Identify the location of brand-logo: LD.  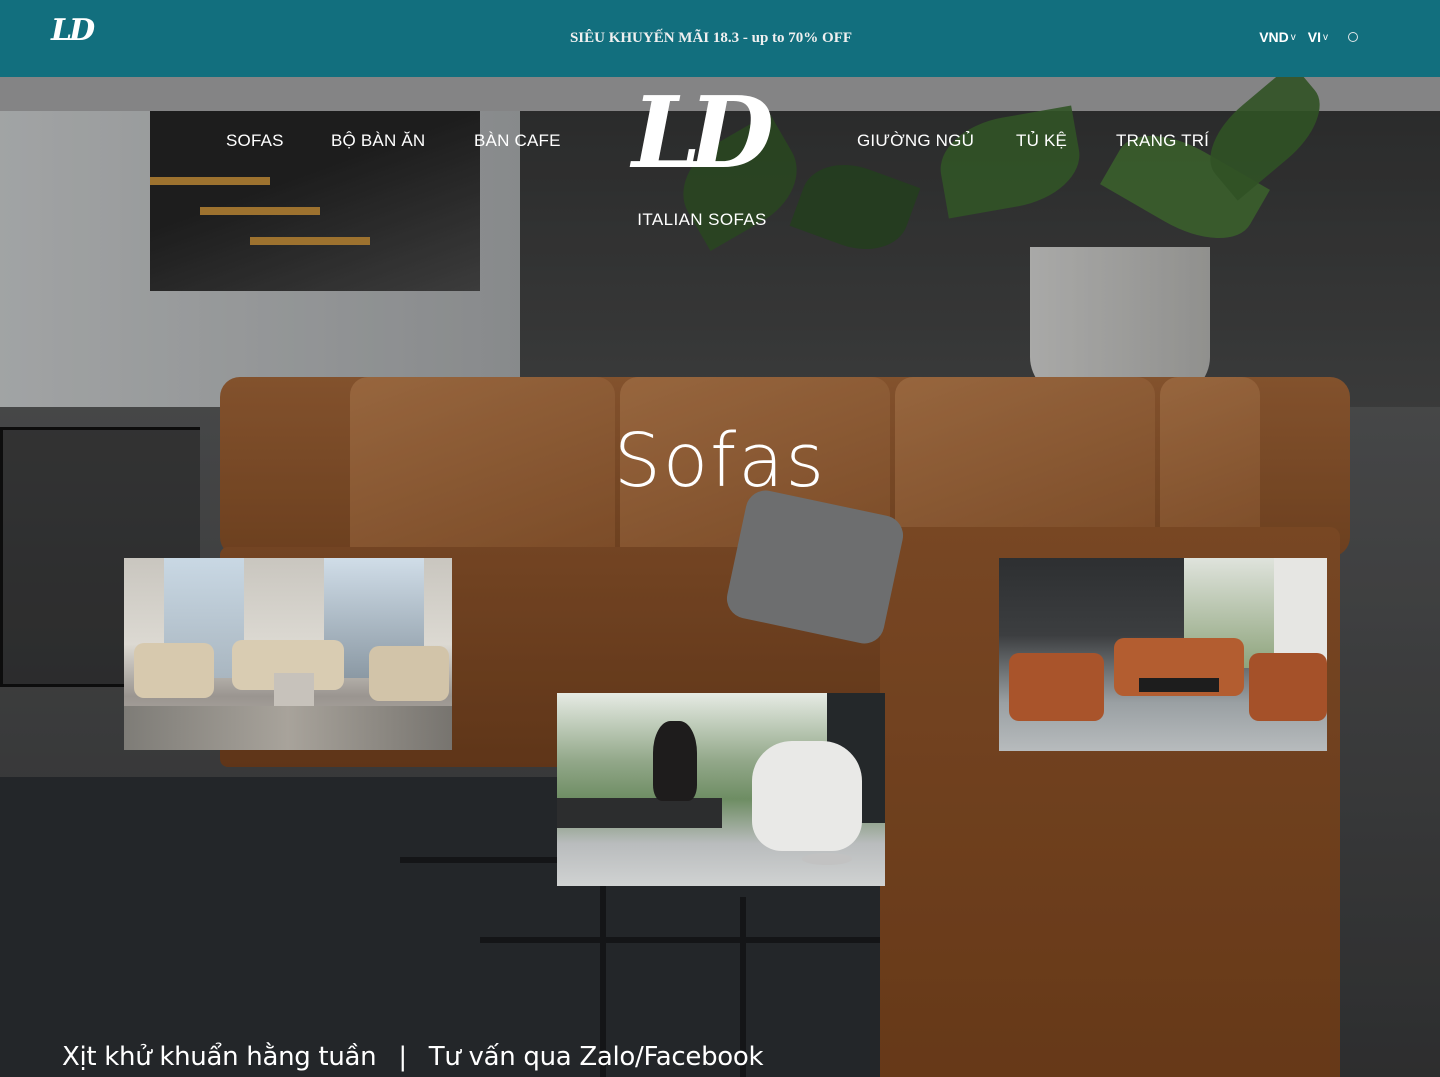
(703, 134).